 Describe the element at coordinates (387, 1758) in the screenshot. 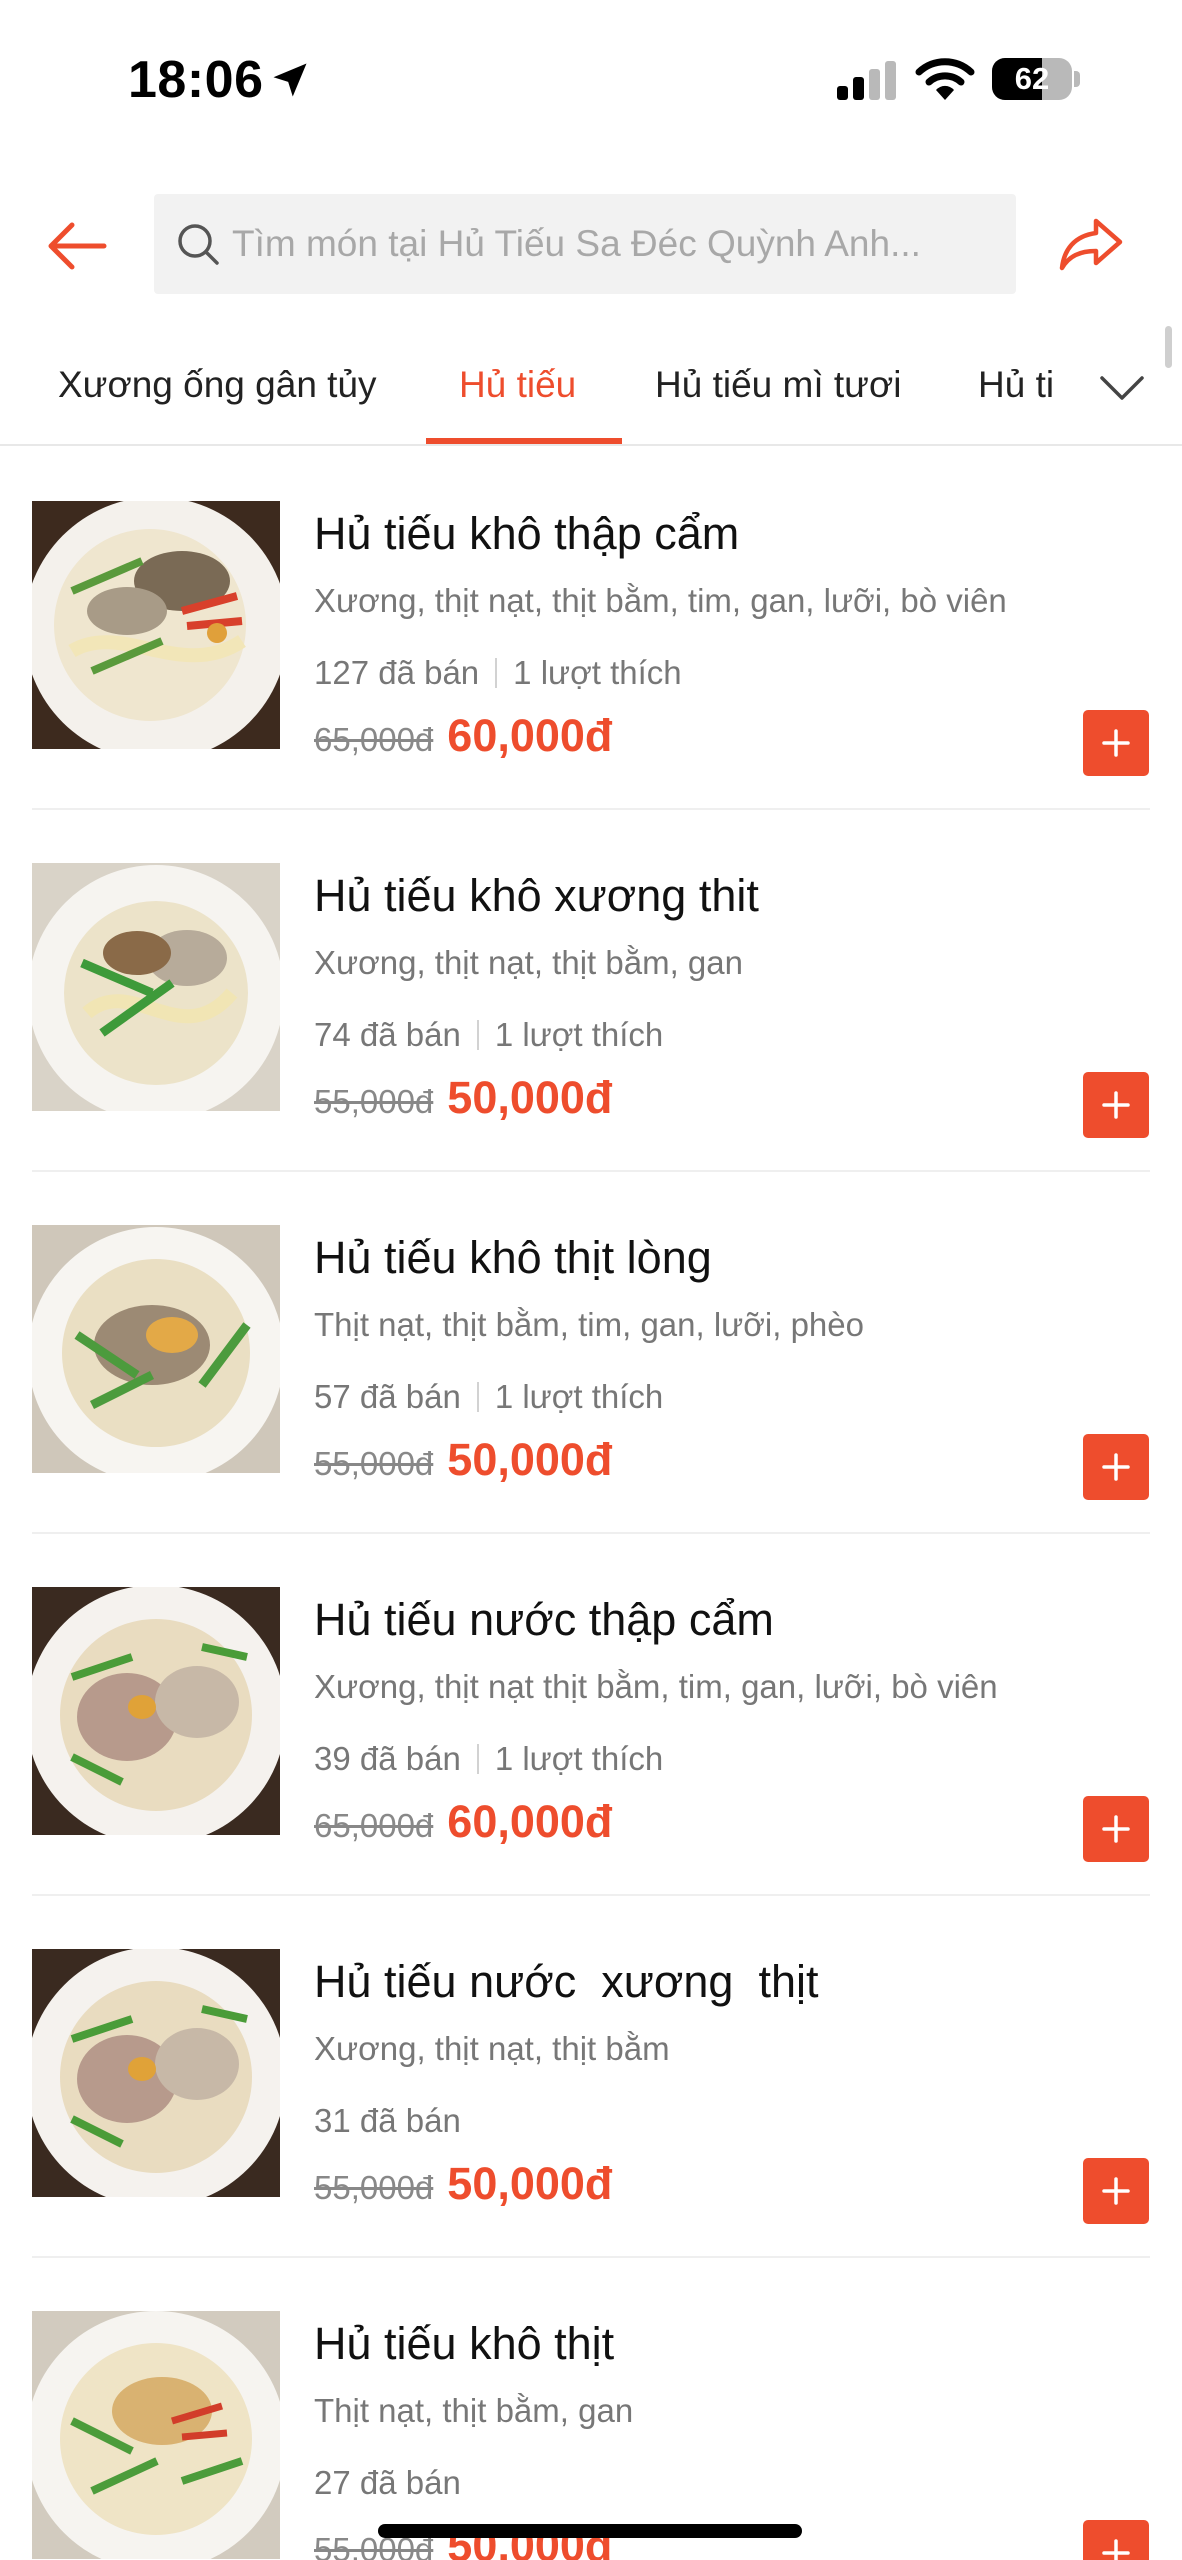

I see `sold-count: 39 đã bán` at that location.